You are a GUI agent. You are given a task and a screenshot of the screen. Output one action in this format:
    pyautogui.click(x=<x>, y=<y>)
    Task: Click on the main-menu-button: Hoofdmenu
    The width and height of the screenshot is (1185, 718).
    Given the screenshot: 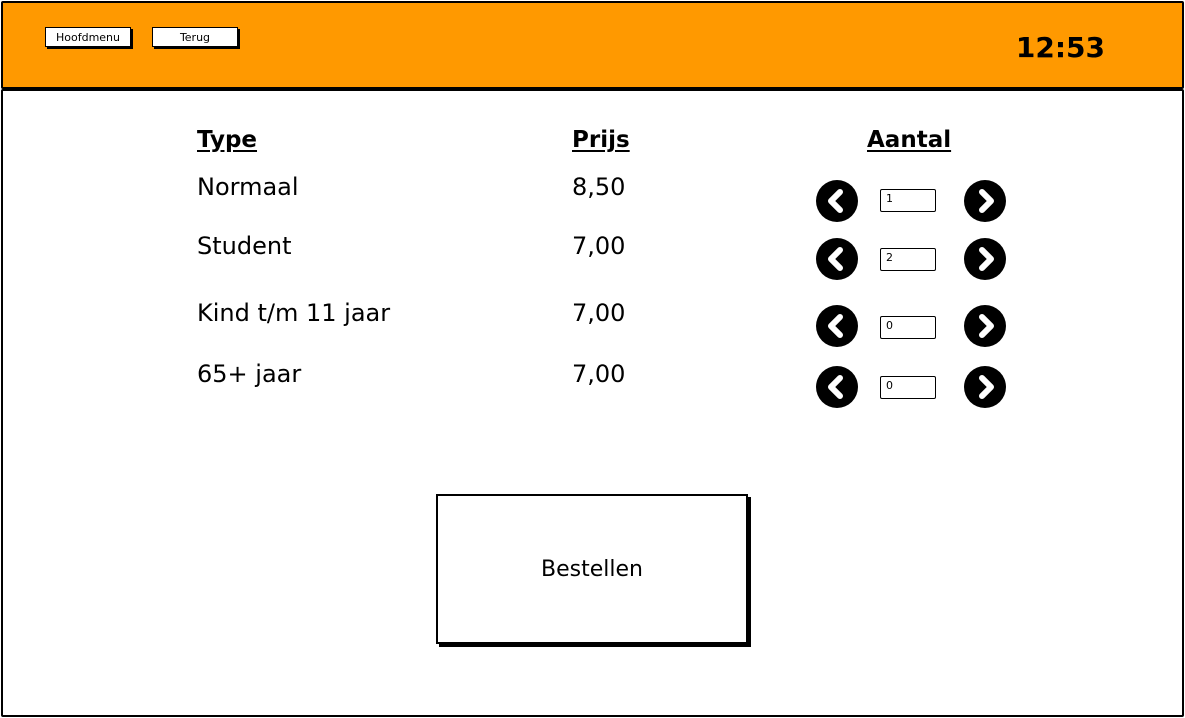 What is the action you would take?
    pyautogui.click(x=88, y=37)
    